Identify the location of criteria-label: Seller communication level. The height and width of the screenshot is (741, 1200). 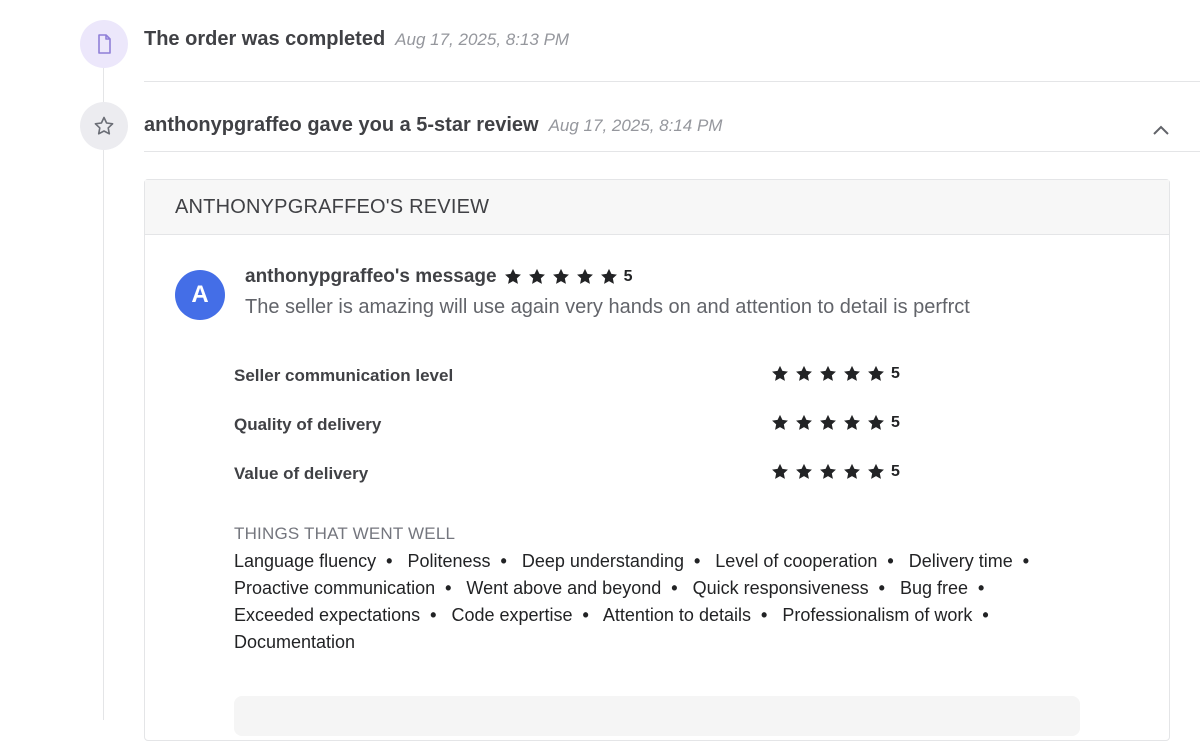
(344, 375).